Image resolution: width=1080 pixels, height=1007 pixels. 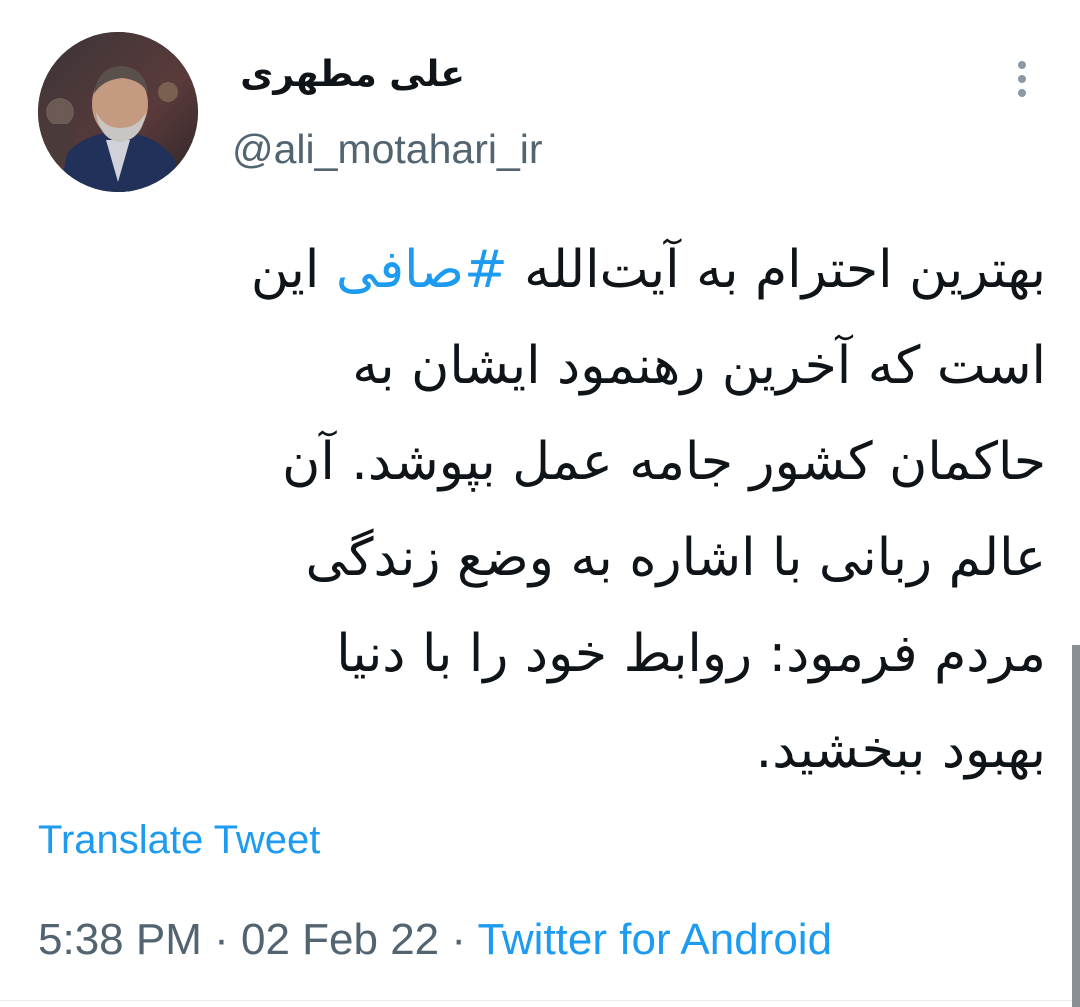 I want to click on avatar, so click(x=118, y=112).